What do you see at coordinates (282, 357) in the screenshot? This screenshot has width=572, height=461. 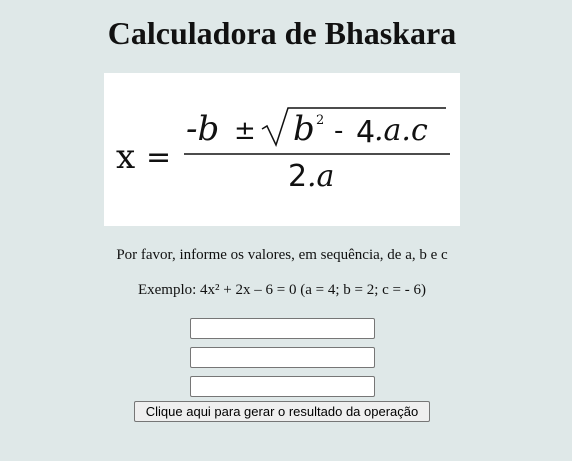 I see `coefficient-b-input` at bounding box center [282, 357].